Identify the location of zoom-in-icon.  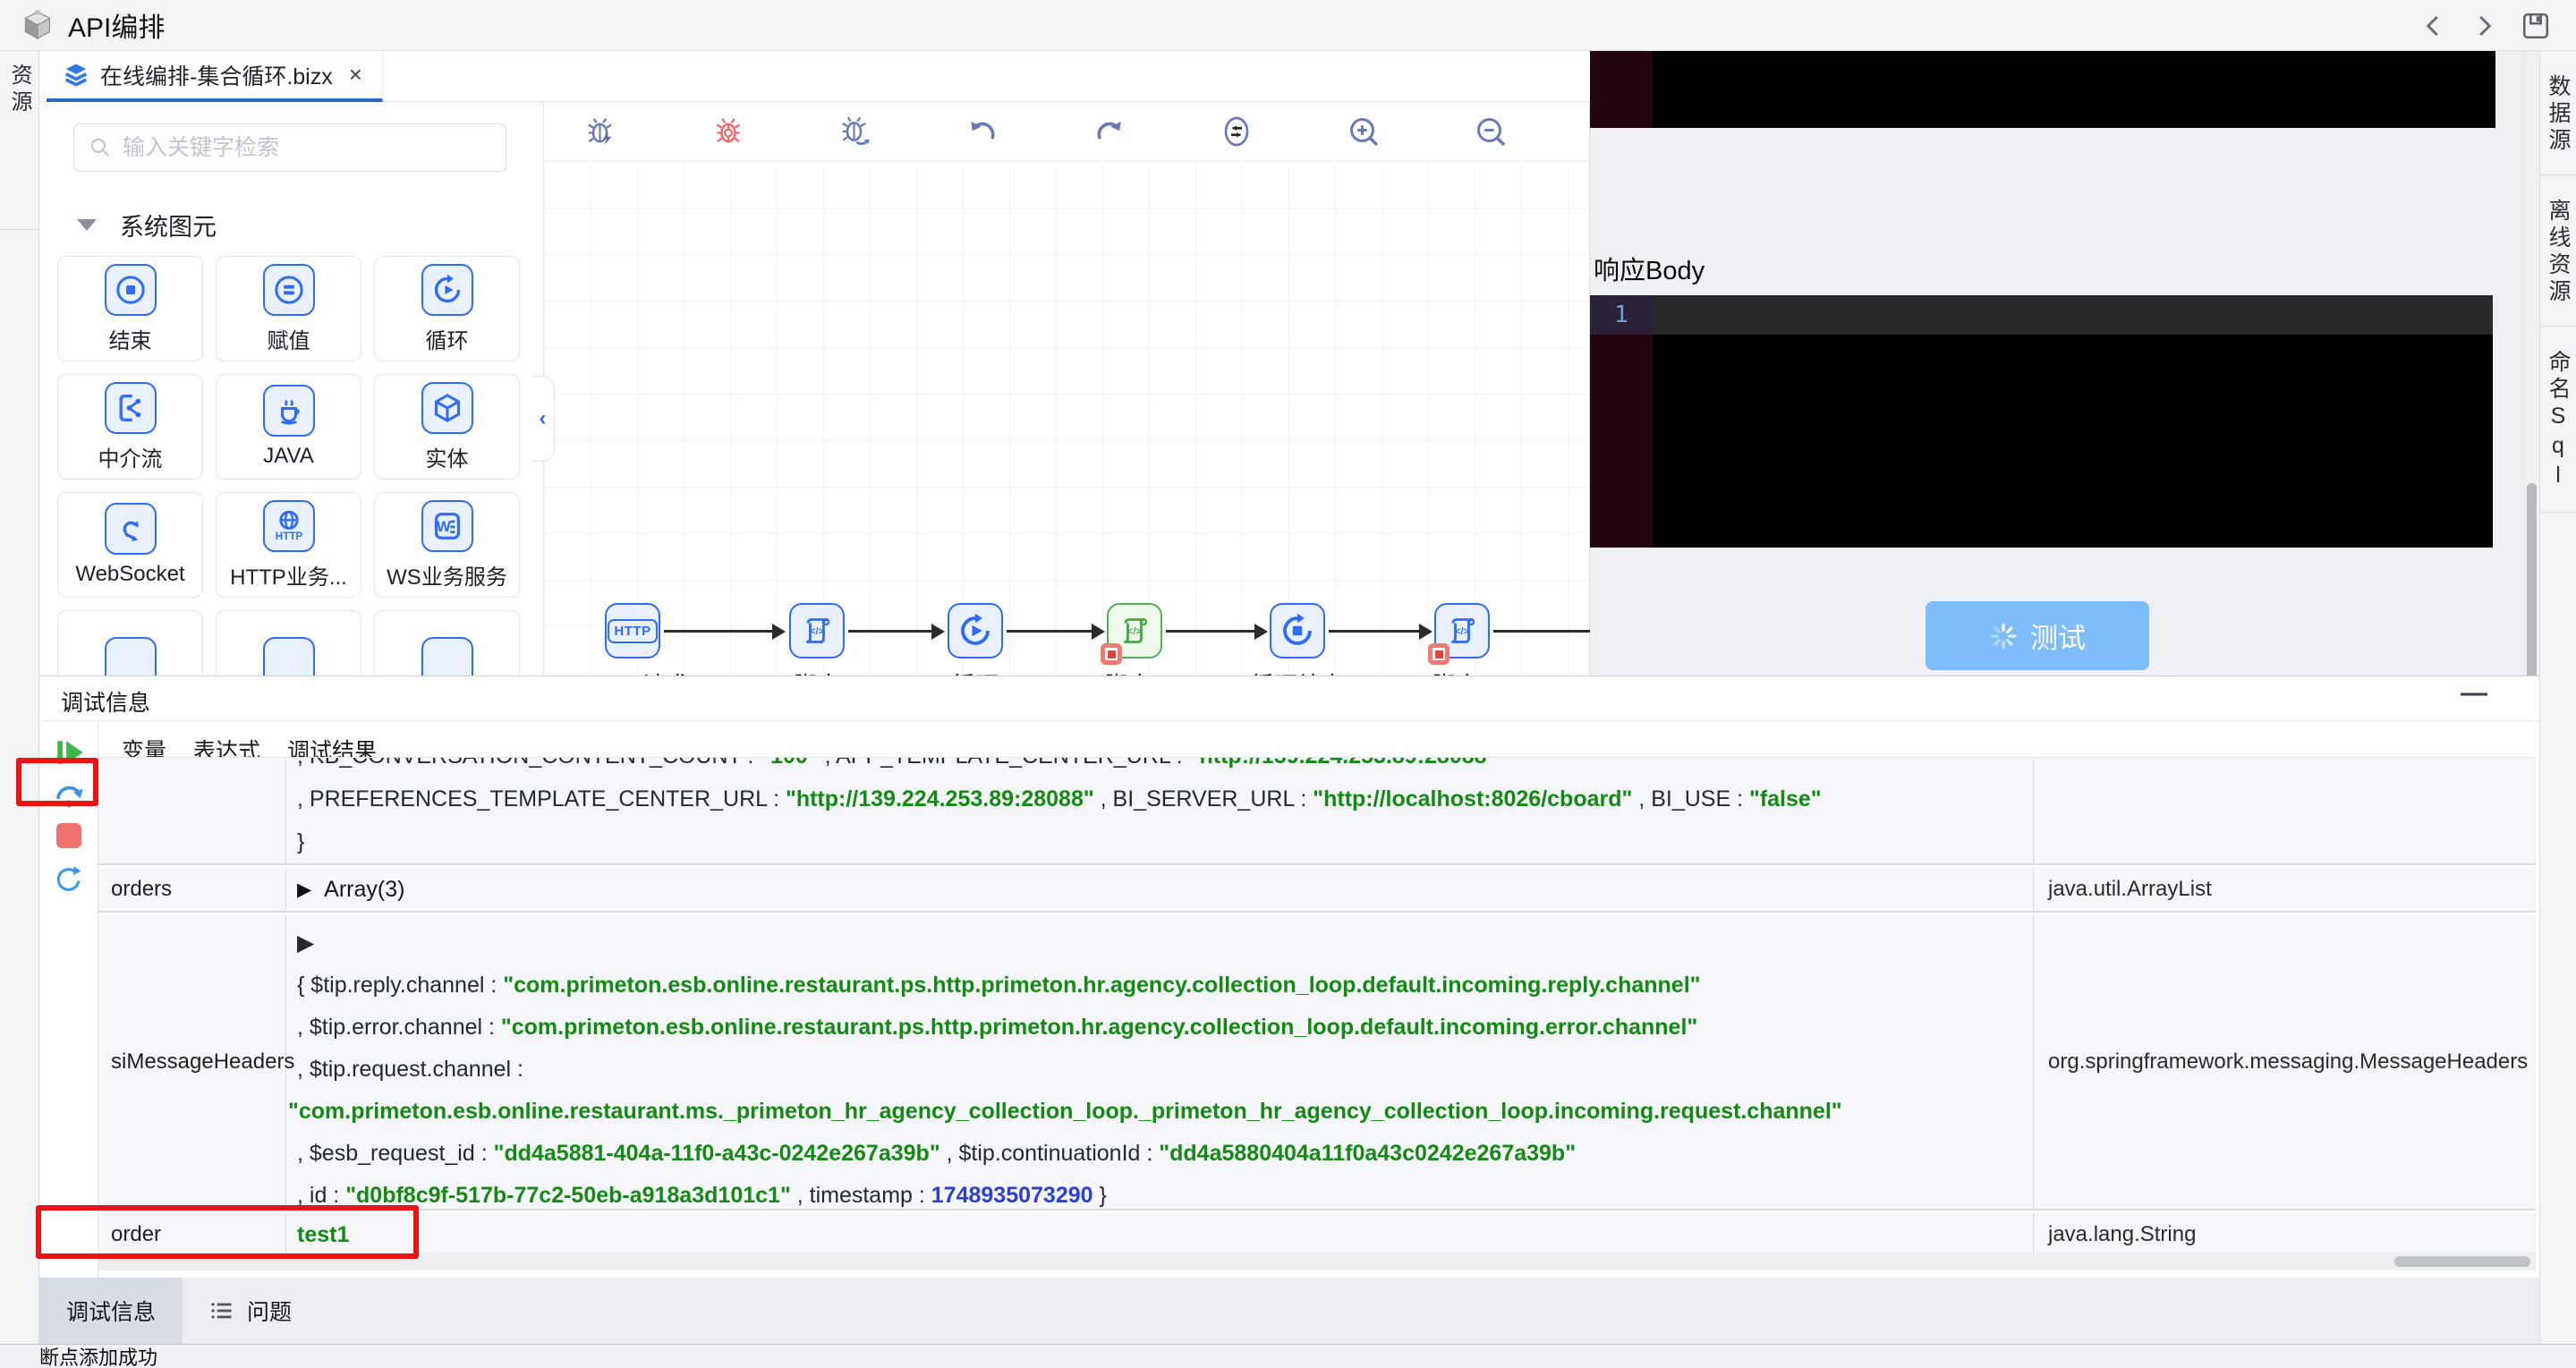
(1364, 131).